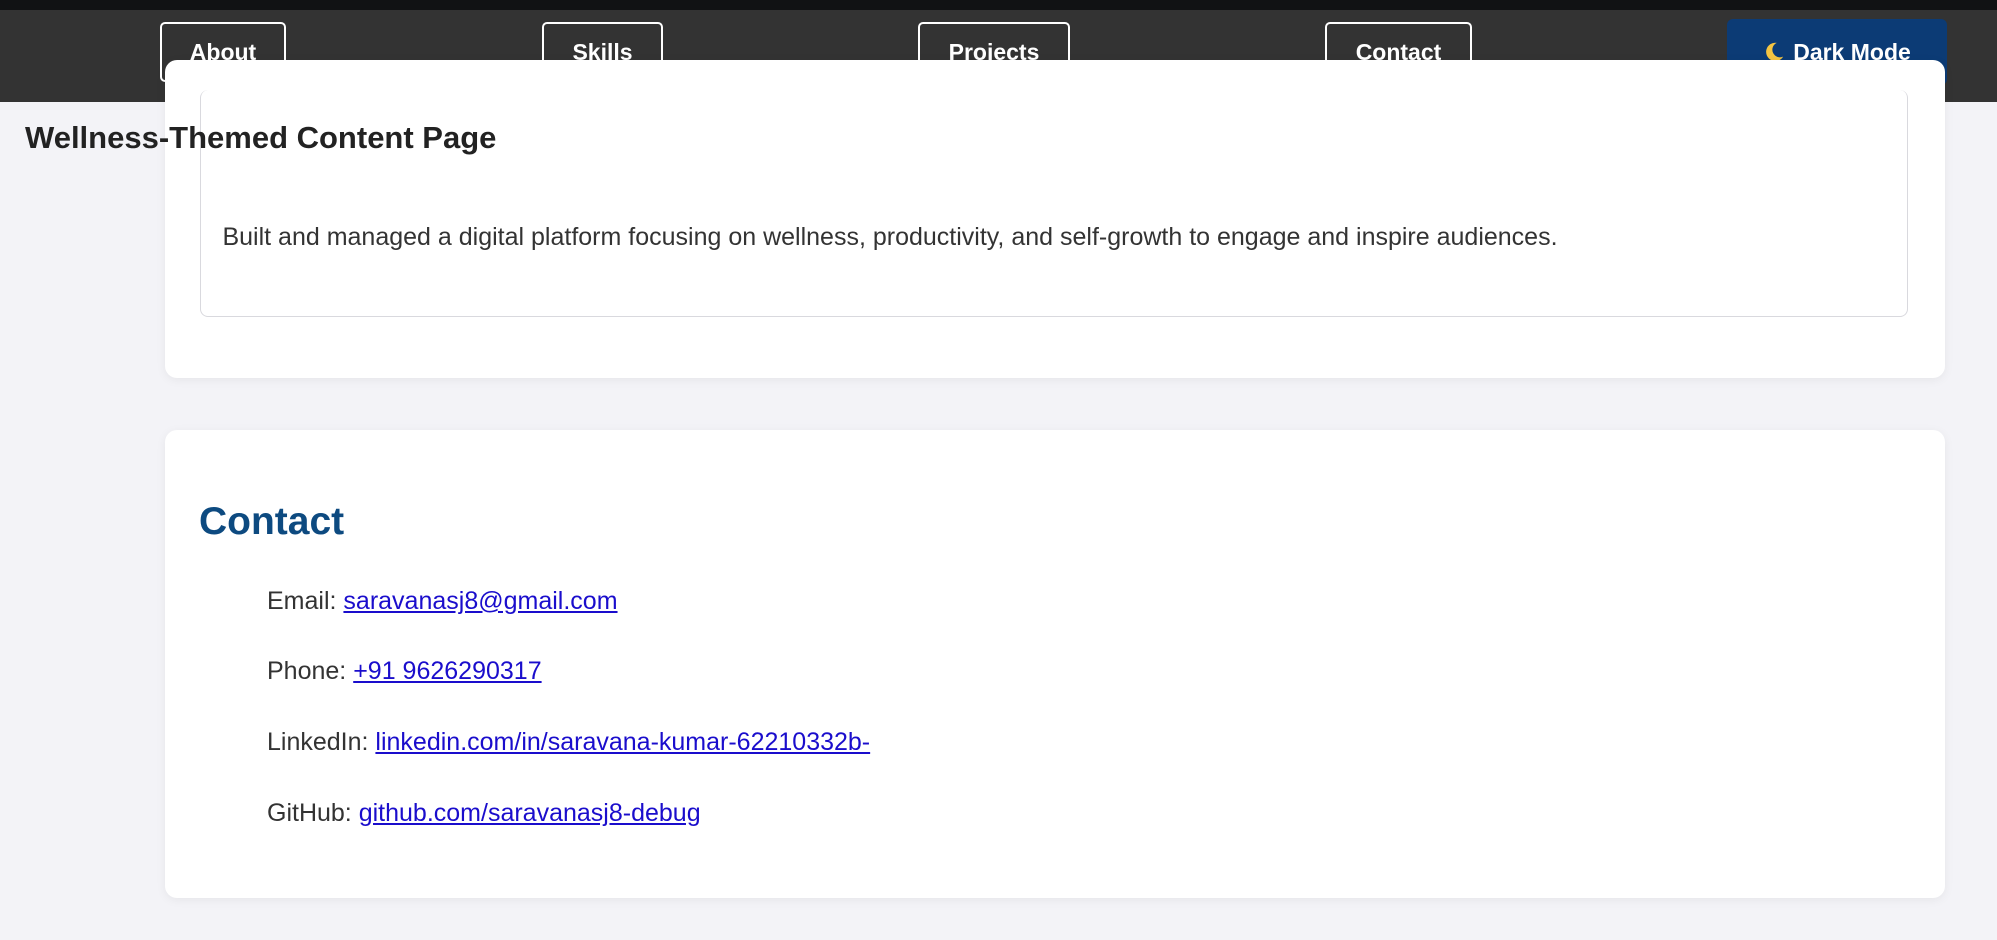  I want to click on phone-link: +91 9626290317, so click(447, 671).